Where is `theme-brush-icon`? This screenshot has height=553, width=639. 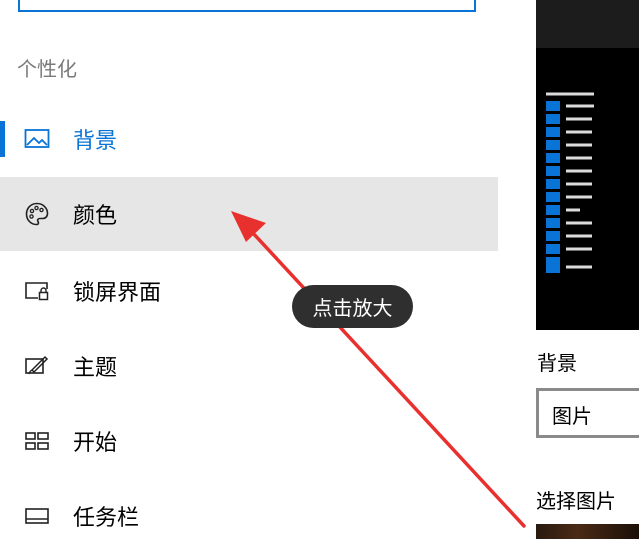 theme-brush-icon is located at coordinates (37, 366).